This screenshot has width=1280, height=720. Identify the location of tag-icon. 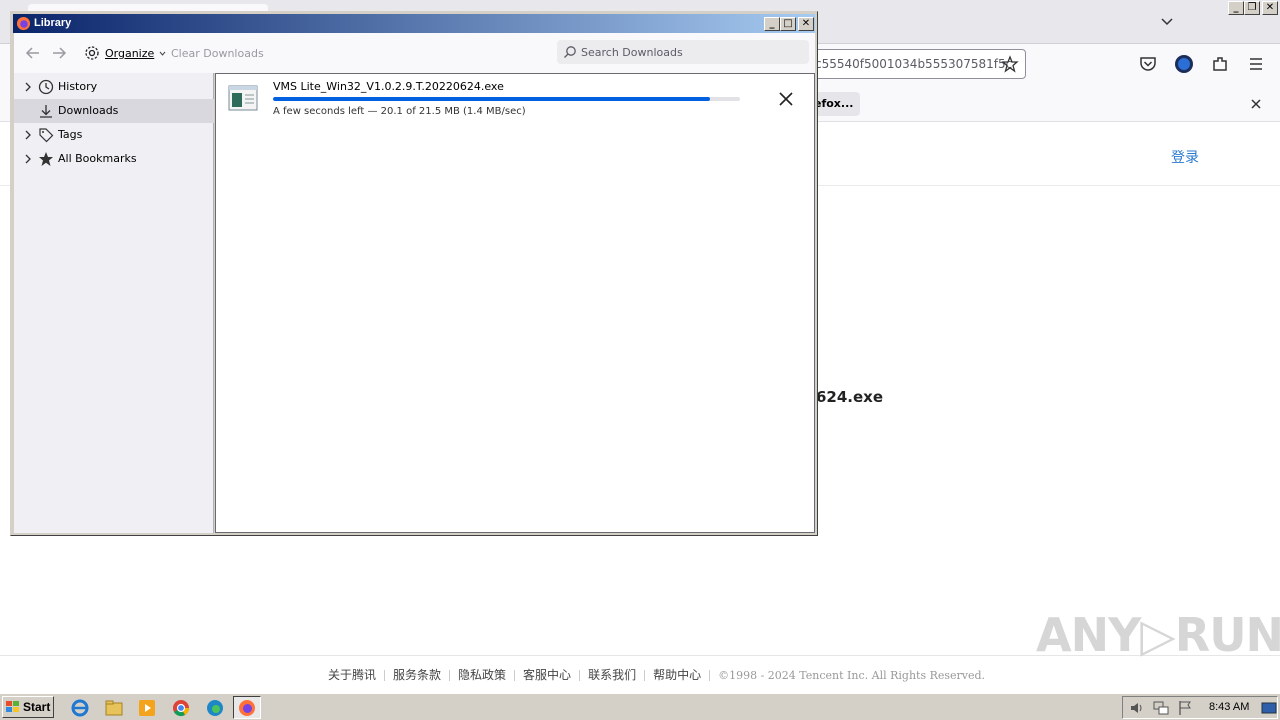
(46, 135).